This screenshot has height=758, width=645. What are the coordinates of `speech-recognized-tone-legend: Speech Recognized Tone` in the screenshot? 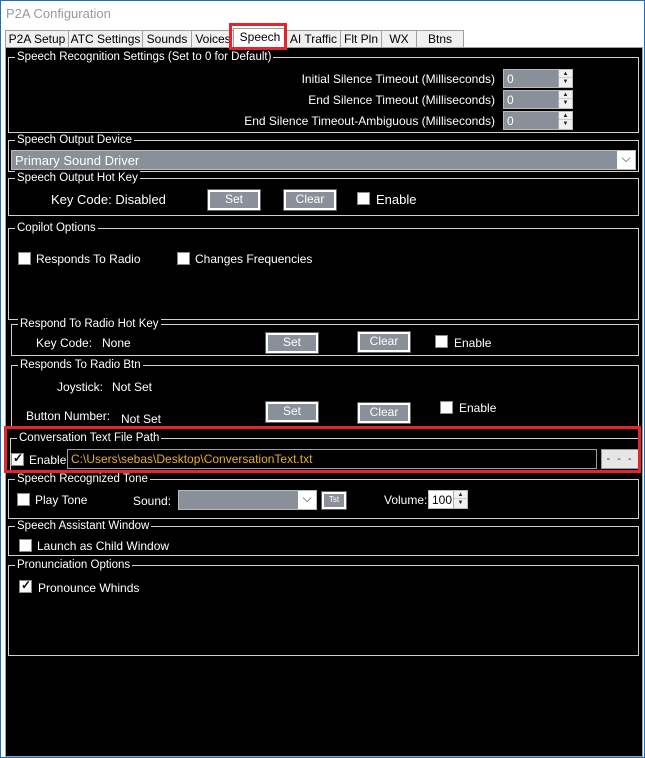 It's located at (82, 479).